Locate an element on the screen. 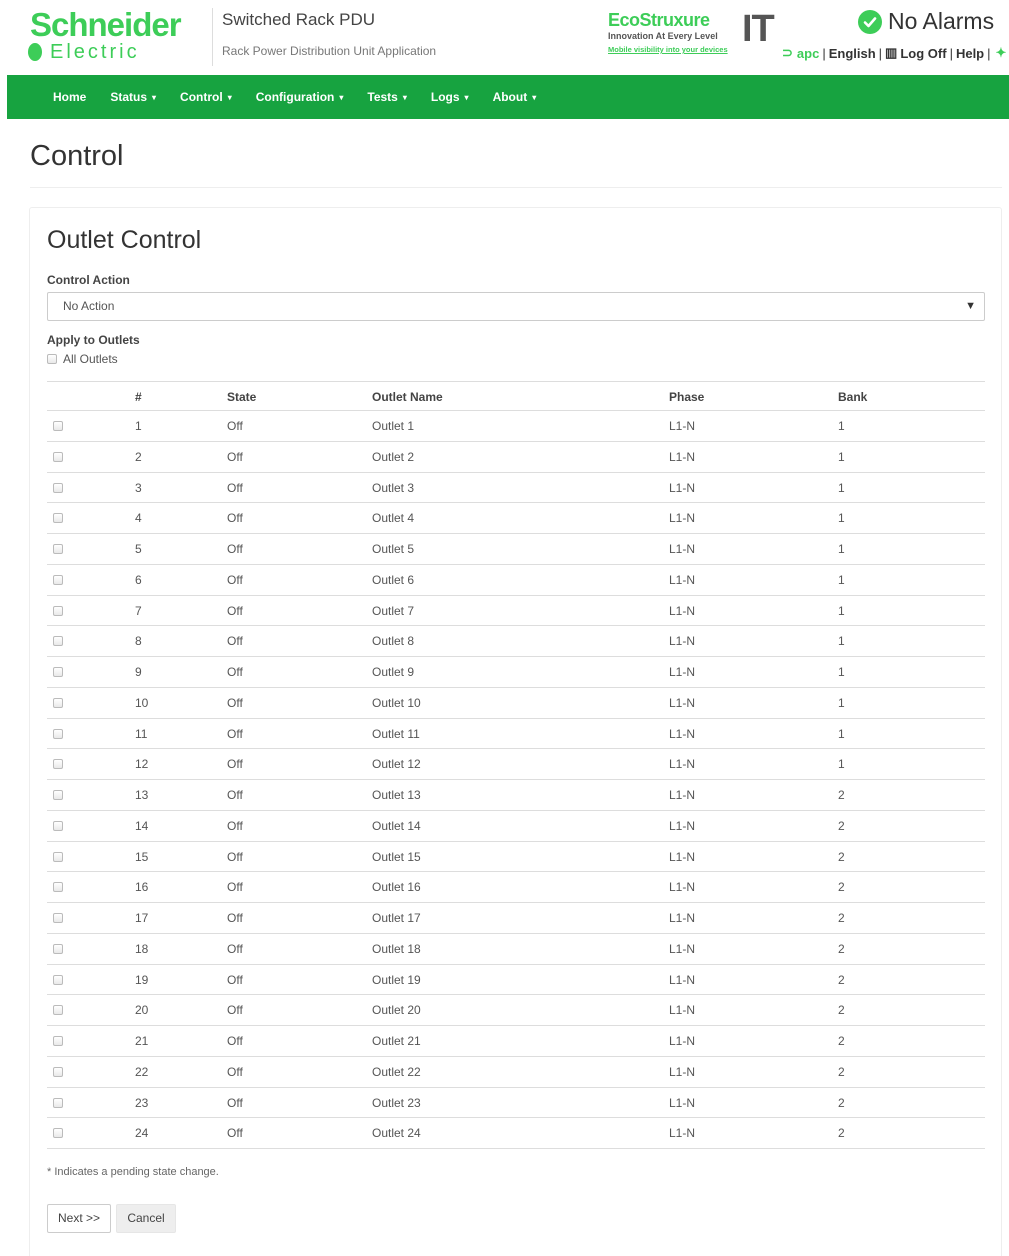  outlet-name: Outlet 5 is located at coordinates (393, 549).